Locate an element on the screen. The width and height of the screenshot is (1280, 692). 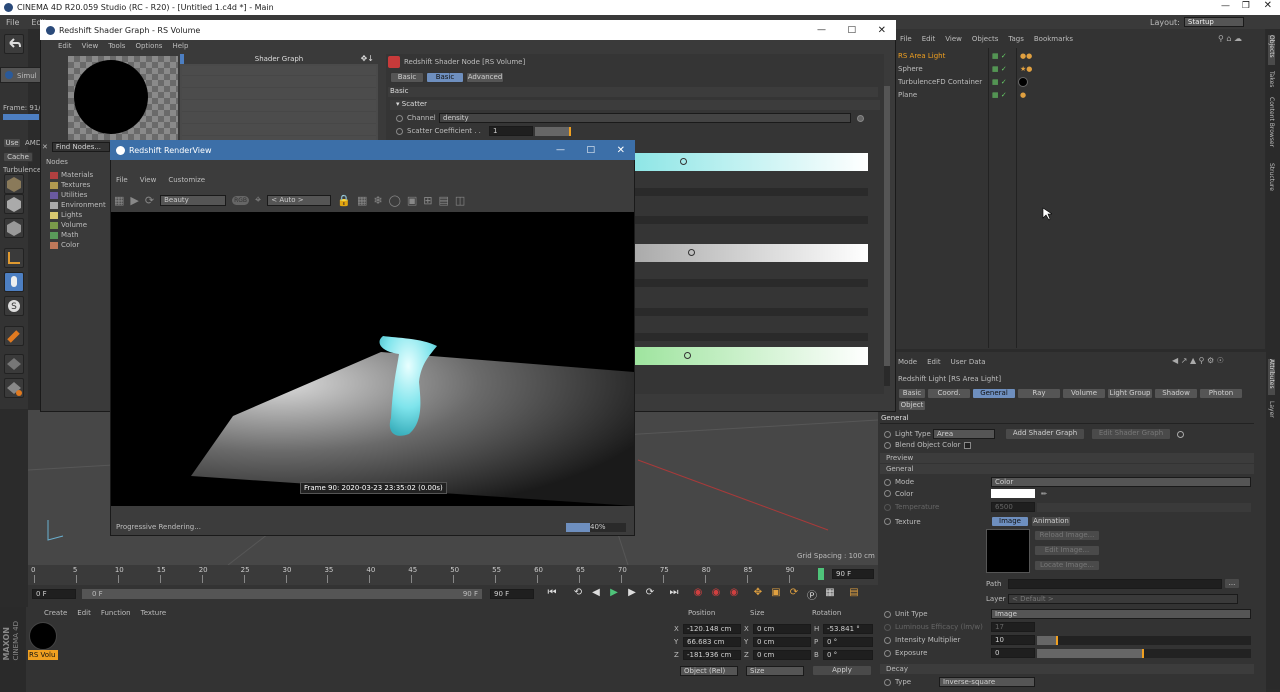
image-tab: Image is located at coordinates (1010, 521).